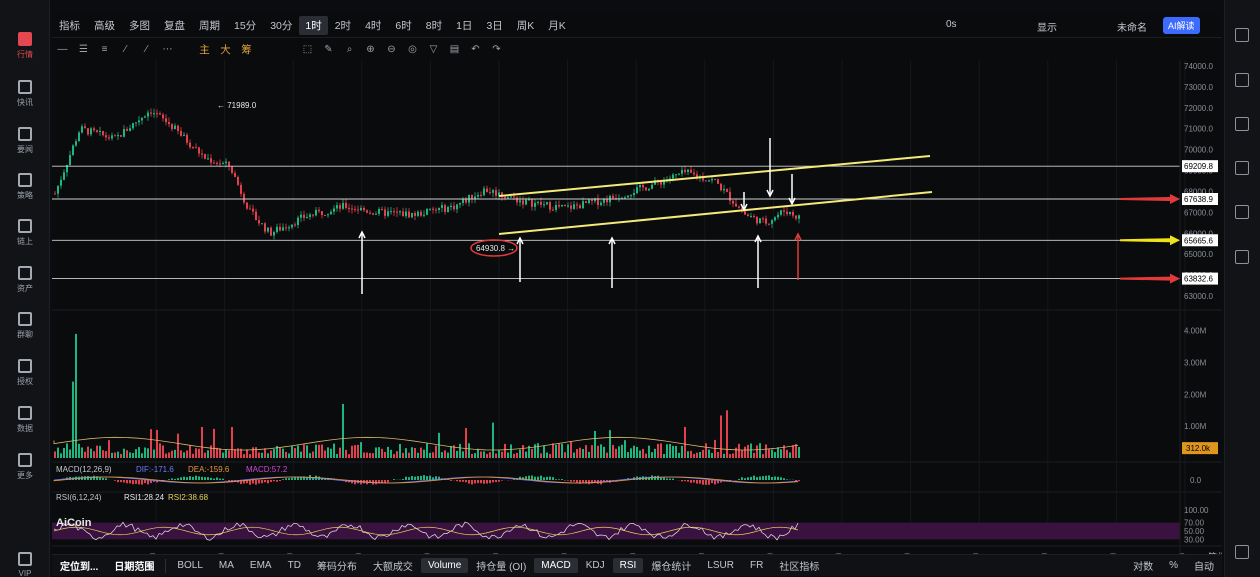 The height and width of the screenshot is (577, 1260). I want to click on period-13: 3日, so click(494, 25).